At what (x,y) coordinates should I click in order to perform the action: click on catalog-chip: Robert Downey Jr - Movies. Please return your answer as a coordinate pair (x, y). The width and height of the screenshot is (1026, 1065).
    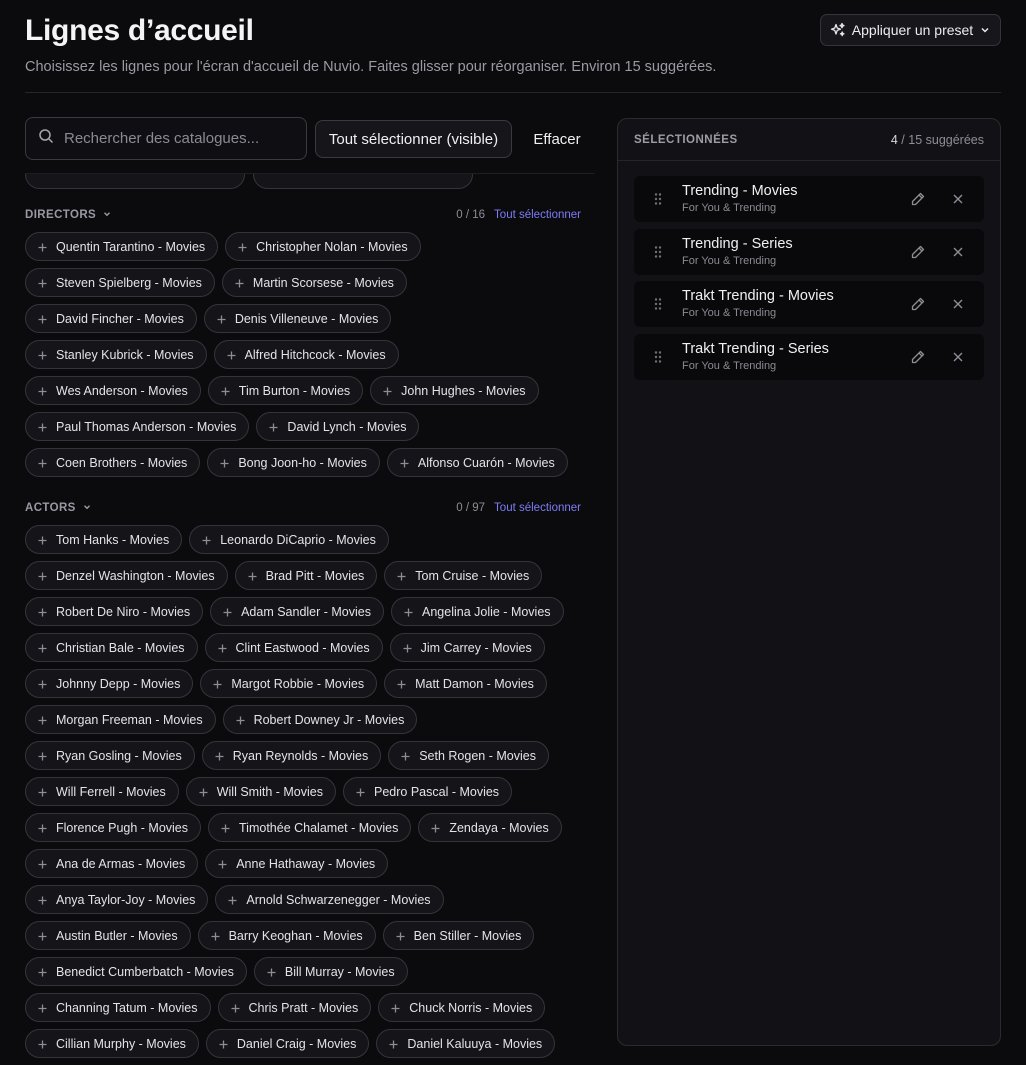
    Looking at the image, I should click on (320, 719).